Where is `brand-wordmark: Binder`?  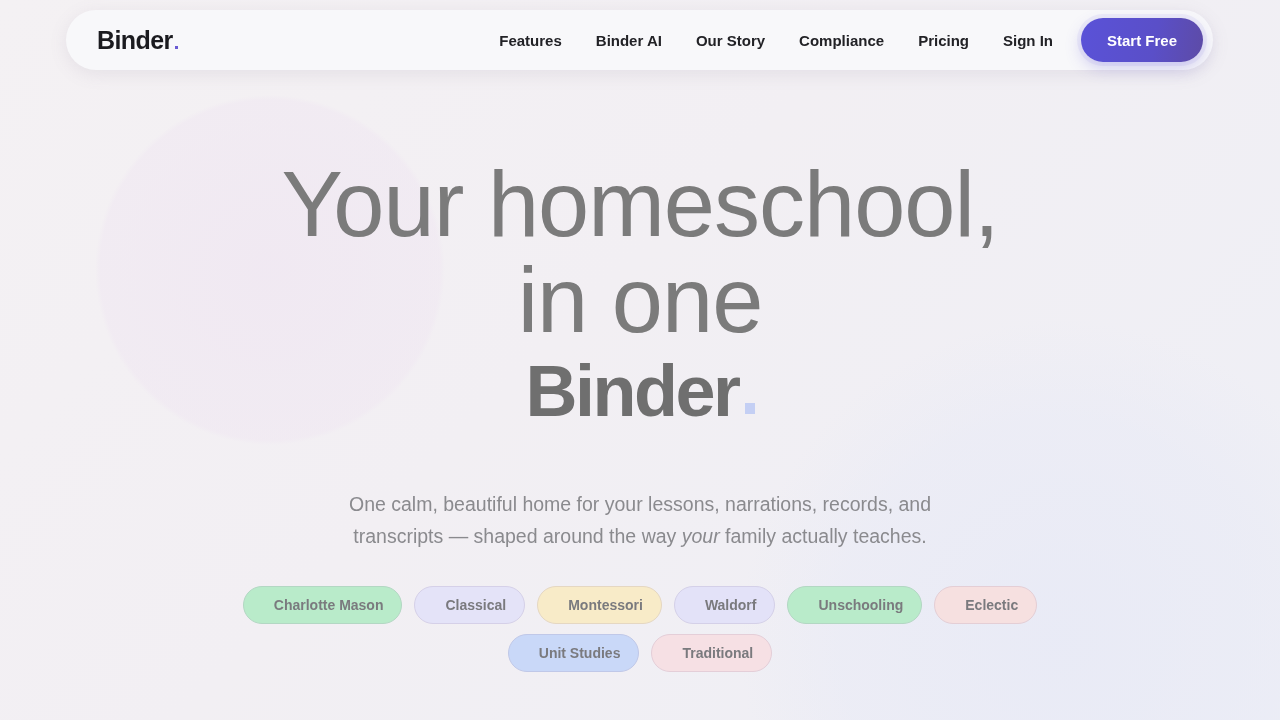 brand-wordmark: Binder is located at coordinates (632, 391).